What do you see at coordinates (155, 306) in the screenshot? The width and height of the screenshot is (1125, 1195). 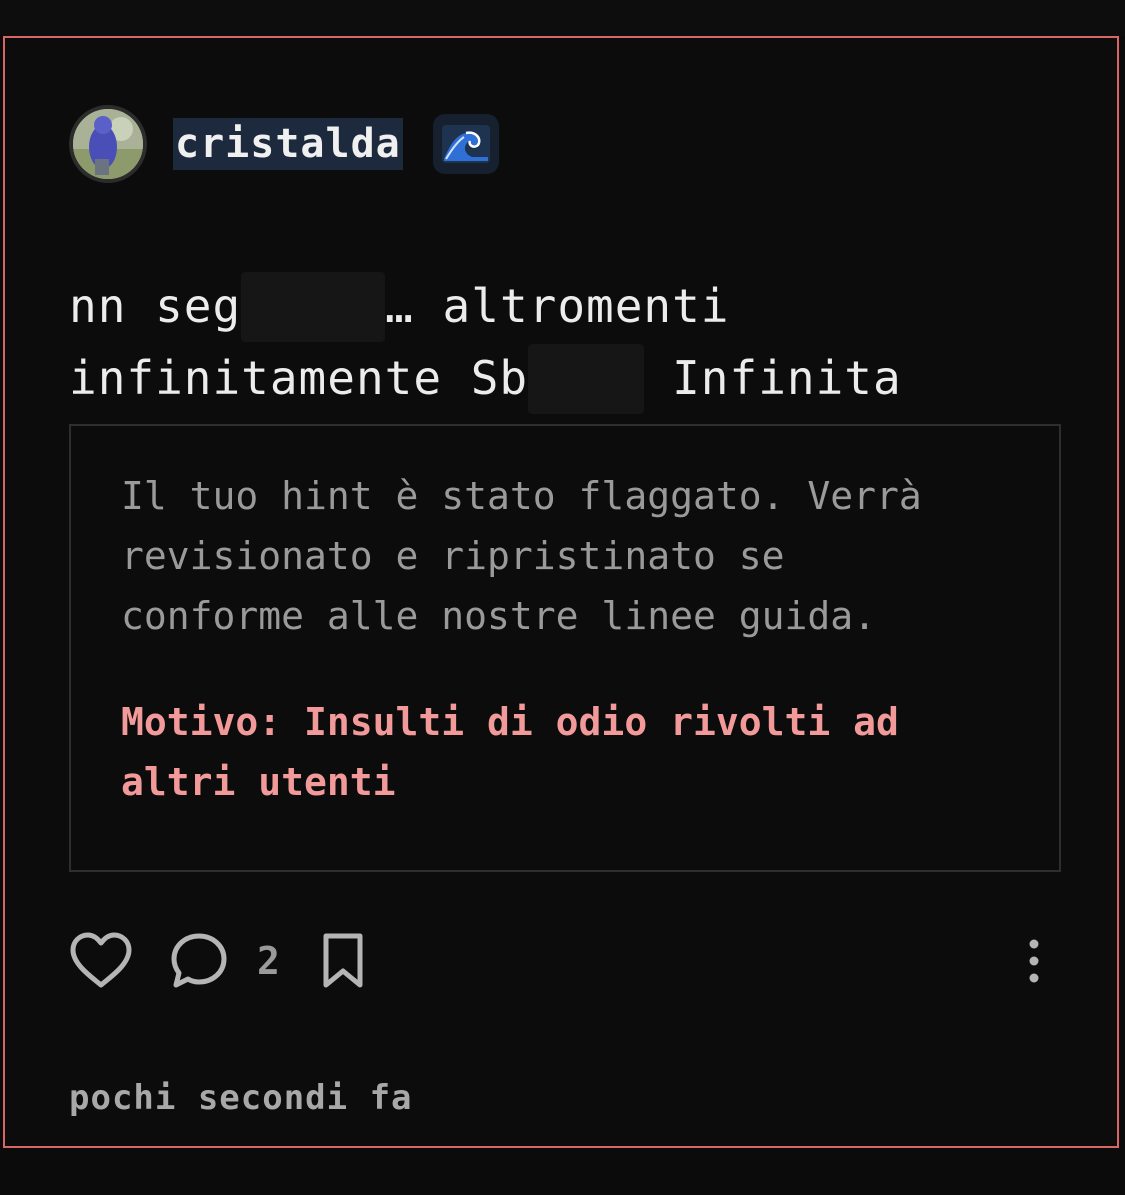 I see `post-text-segment: nn seg` at bounding box center [155, 306].